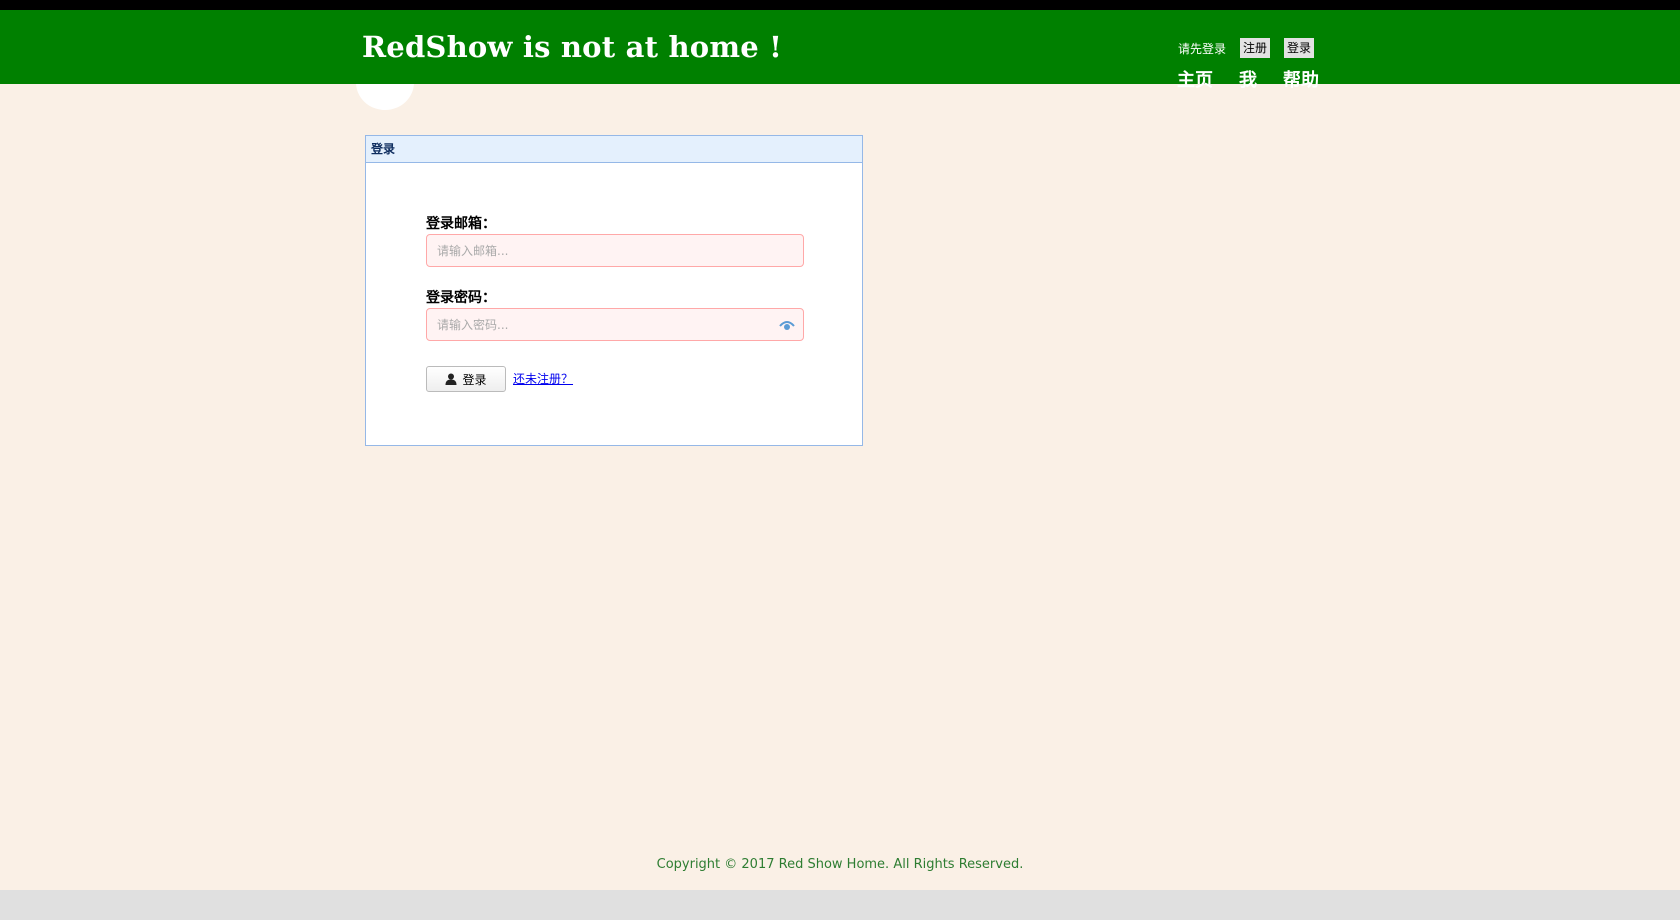 The width and height of the screenshot is (1680, 920). I want to click on login-submit-label: 登录, so click(474, 379).